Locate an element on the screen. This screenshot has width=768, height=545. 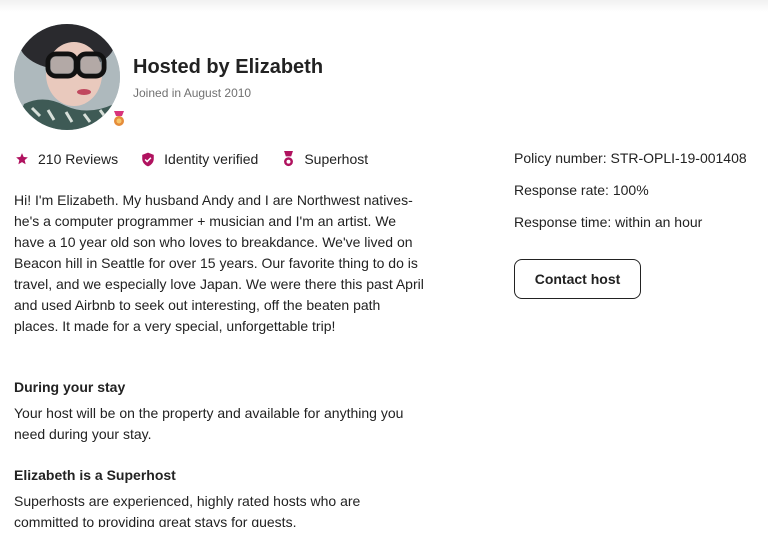
response-time: Response time: within an hour is located at coordinates (608, 222).